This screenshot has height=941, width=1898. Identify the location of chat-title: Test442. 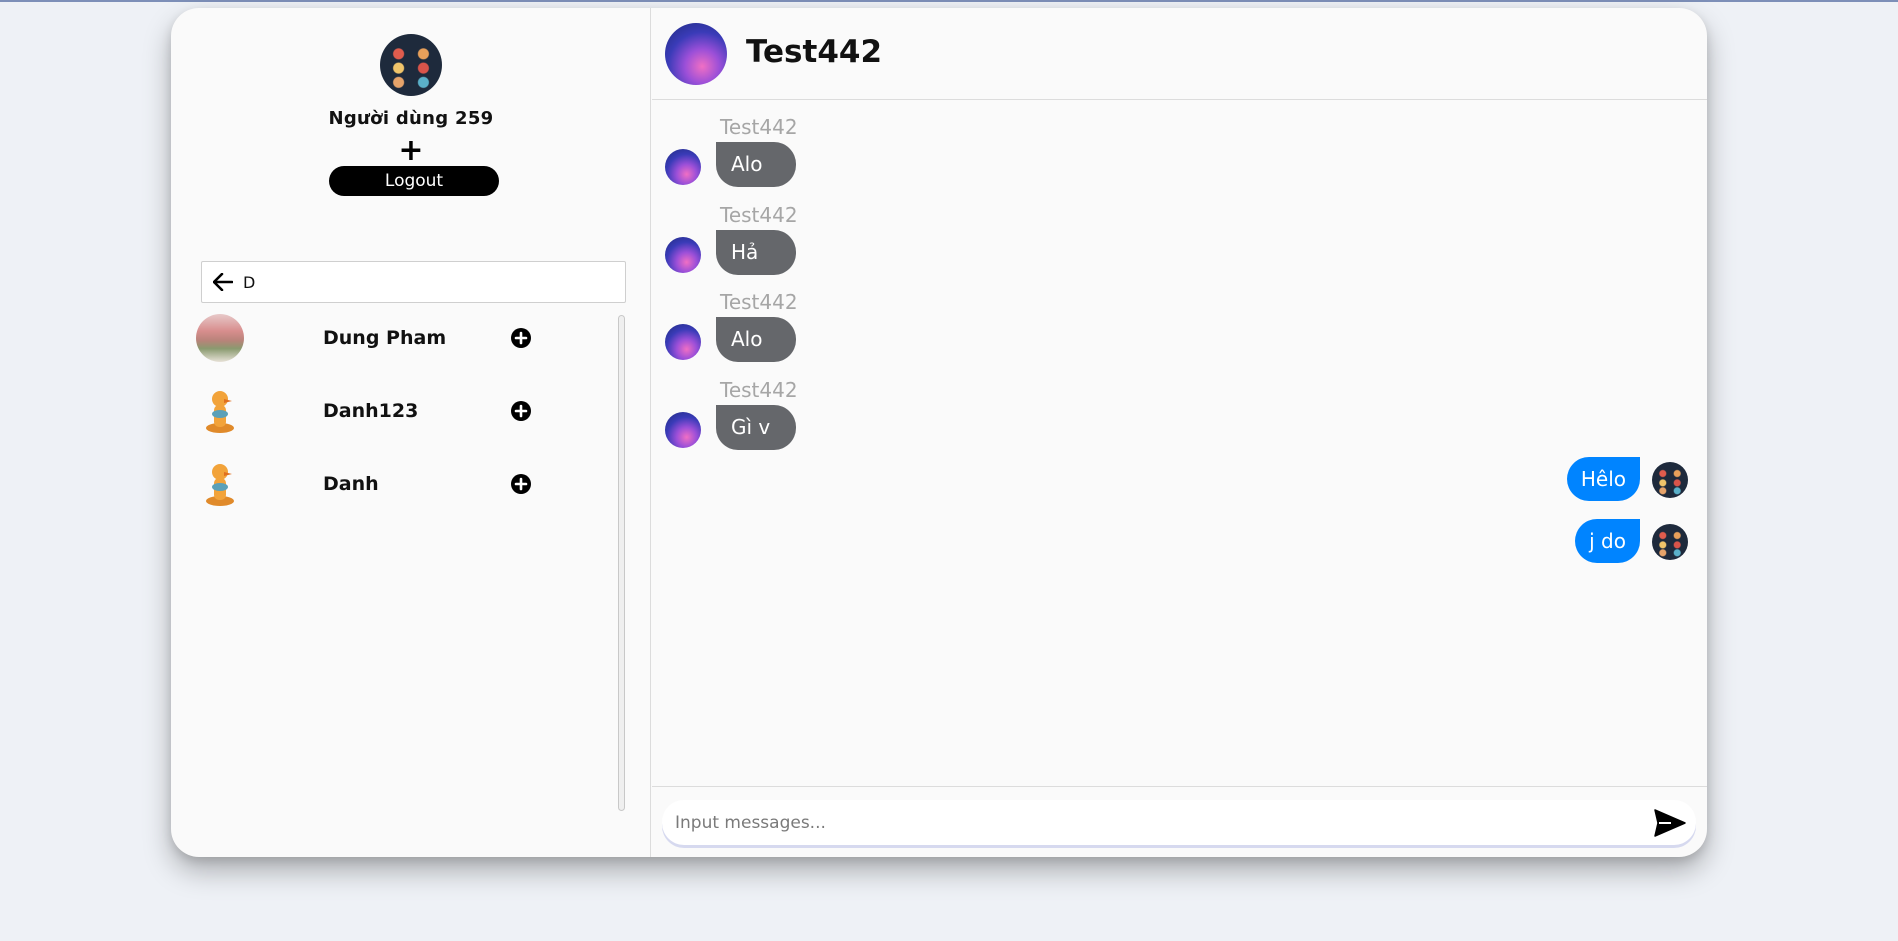
(814, 52).